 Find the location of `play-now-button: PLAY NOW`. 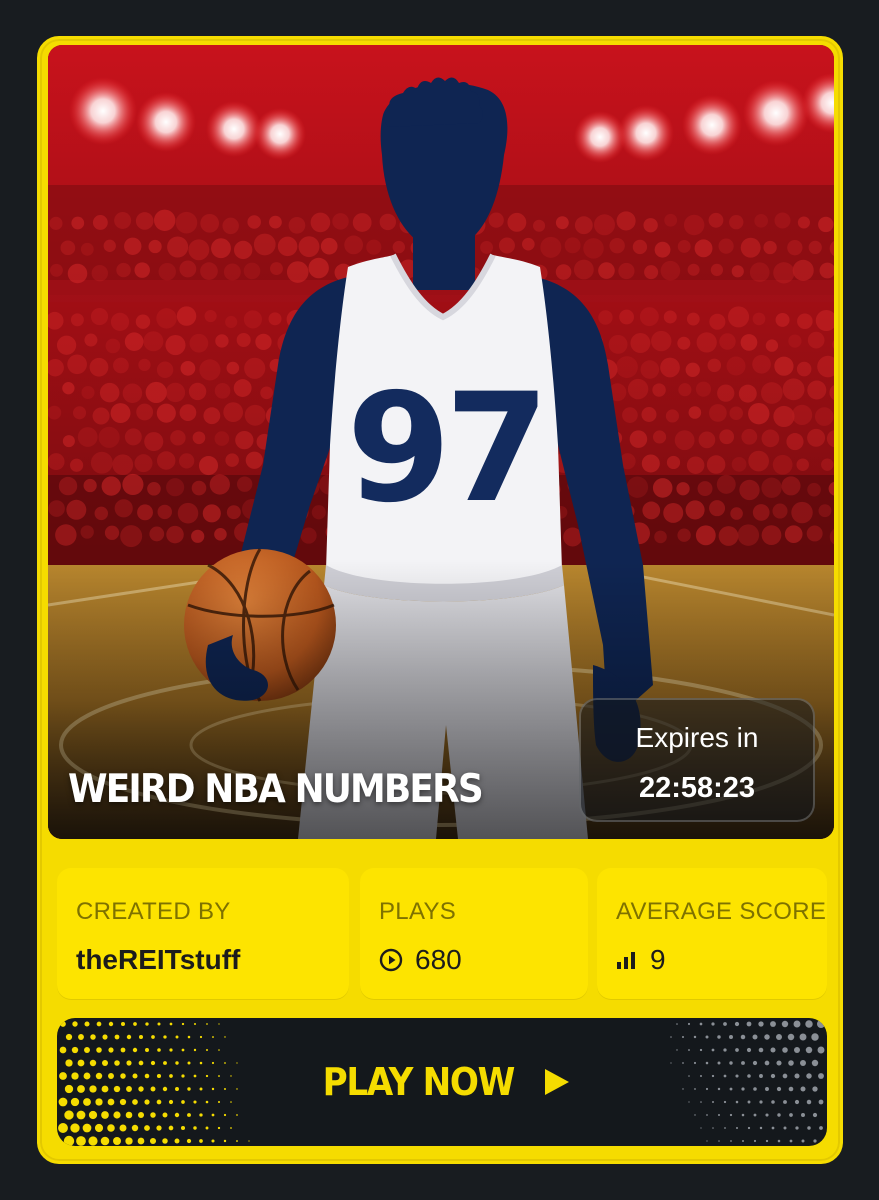

play-now-button: PLAY NOW is located at coordinates (442, 1082).